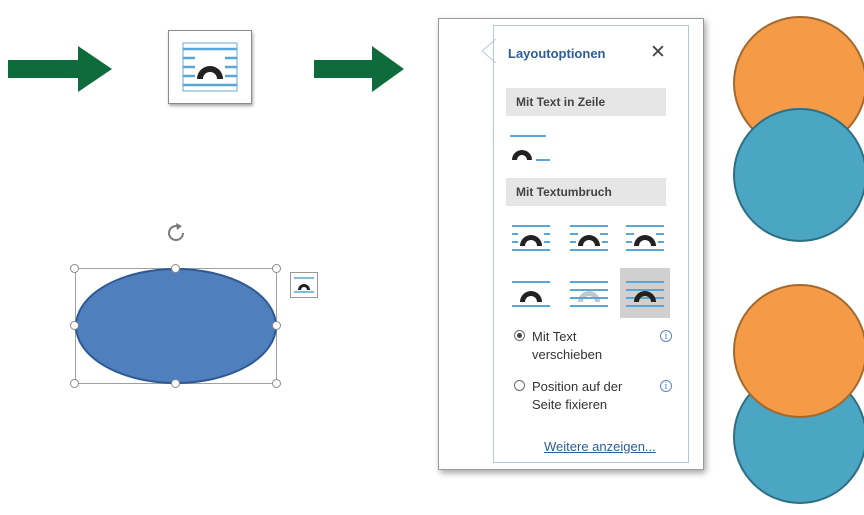 The width and height of the screenshot is (864, 515). Describe the element at coordinates (210, 67) in the screenshot. I see `layout-options-icon-large` at that location.